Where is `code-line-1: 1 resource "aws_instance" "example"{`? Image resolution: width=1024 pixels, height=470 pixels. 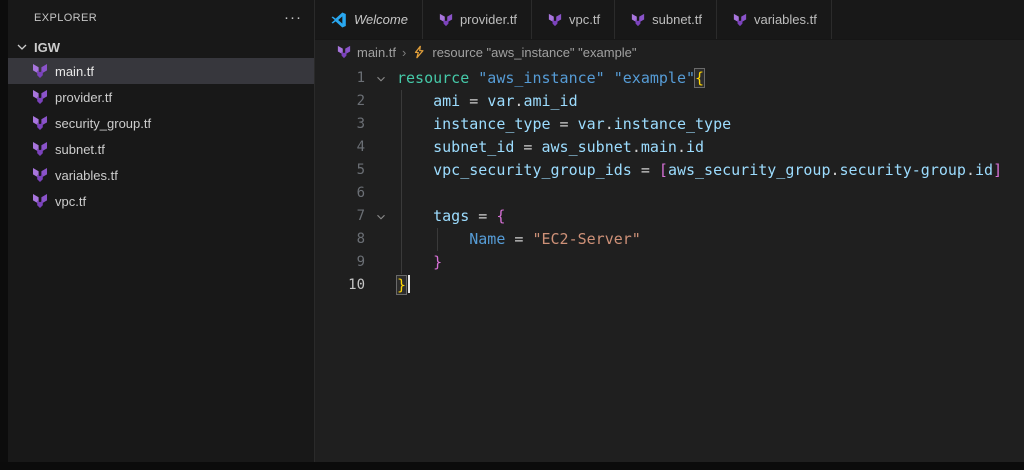 code-line-1: 1 resource "aws_instance" "example"{ is located at coordinates (669, 78).